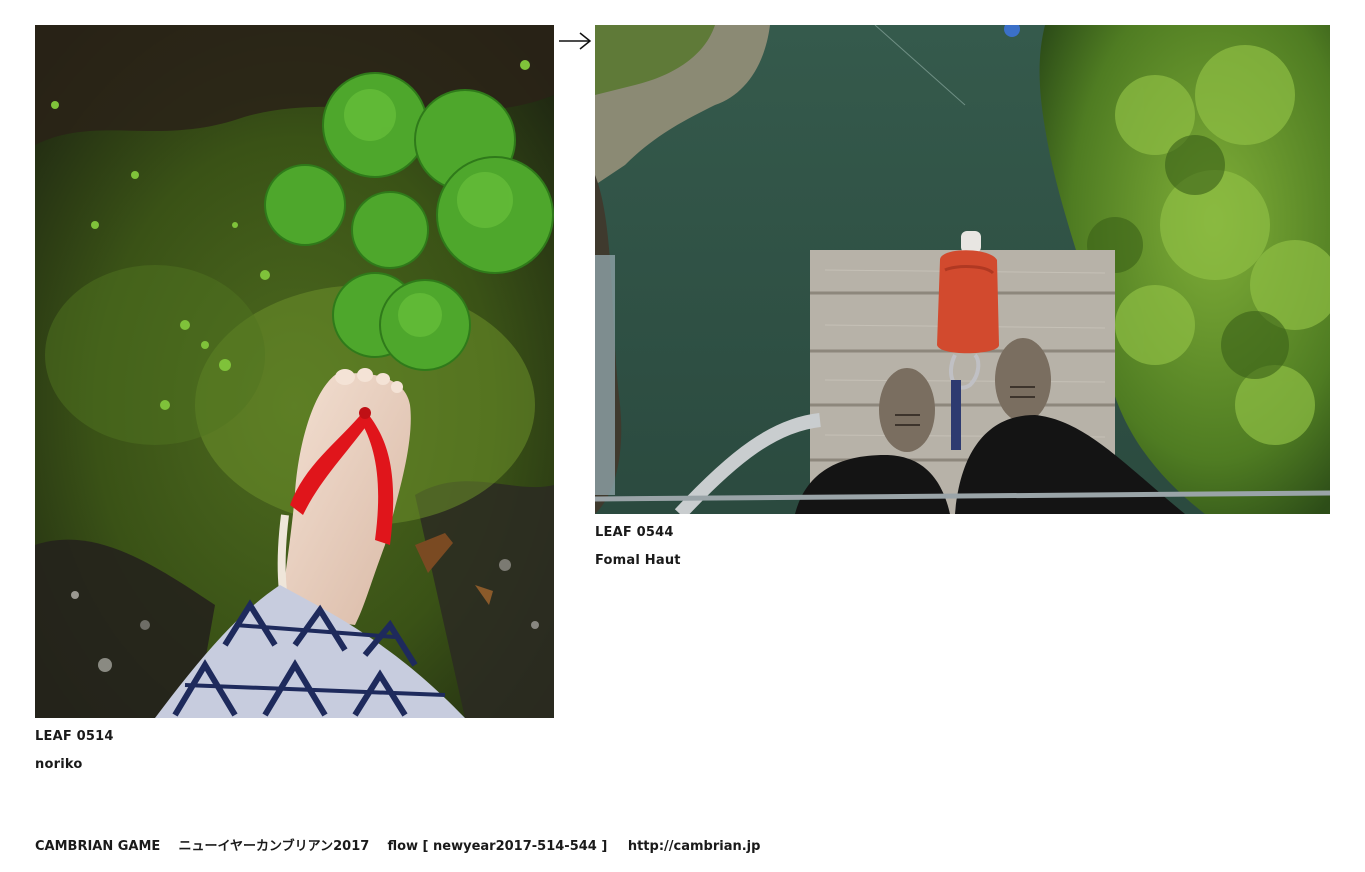  Describe the element at coordinates (97, 846) in the screenshot. I see `footer-game-link: CAMBRIAN GAME` at that location.